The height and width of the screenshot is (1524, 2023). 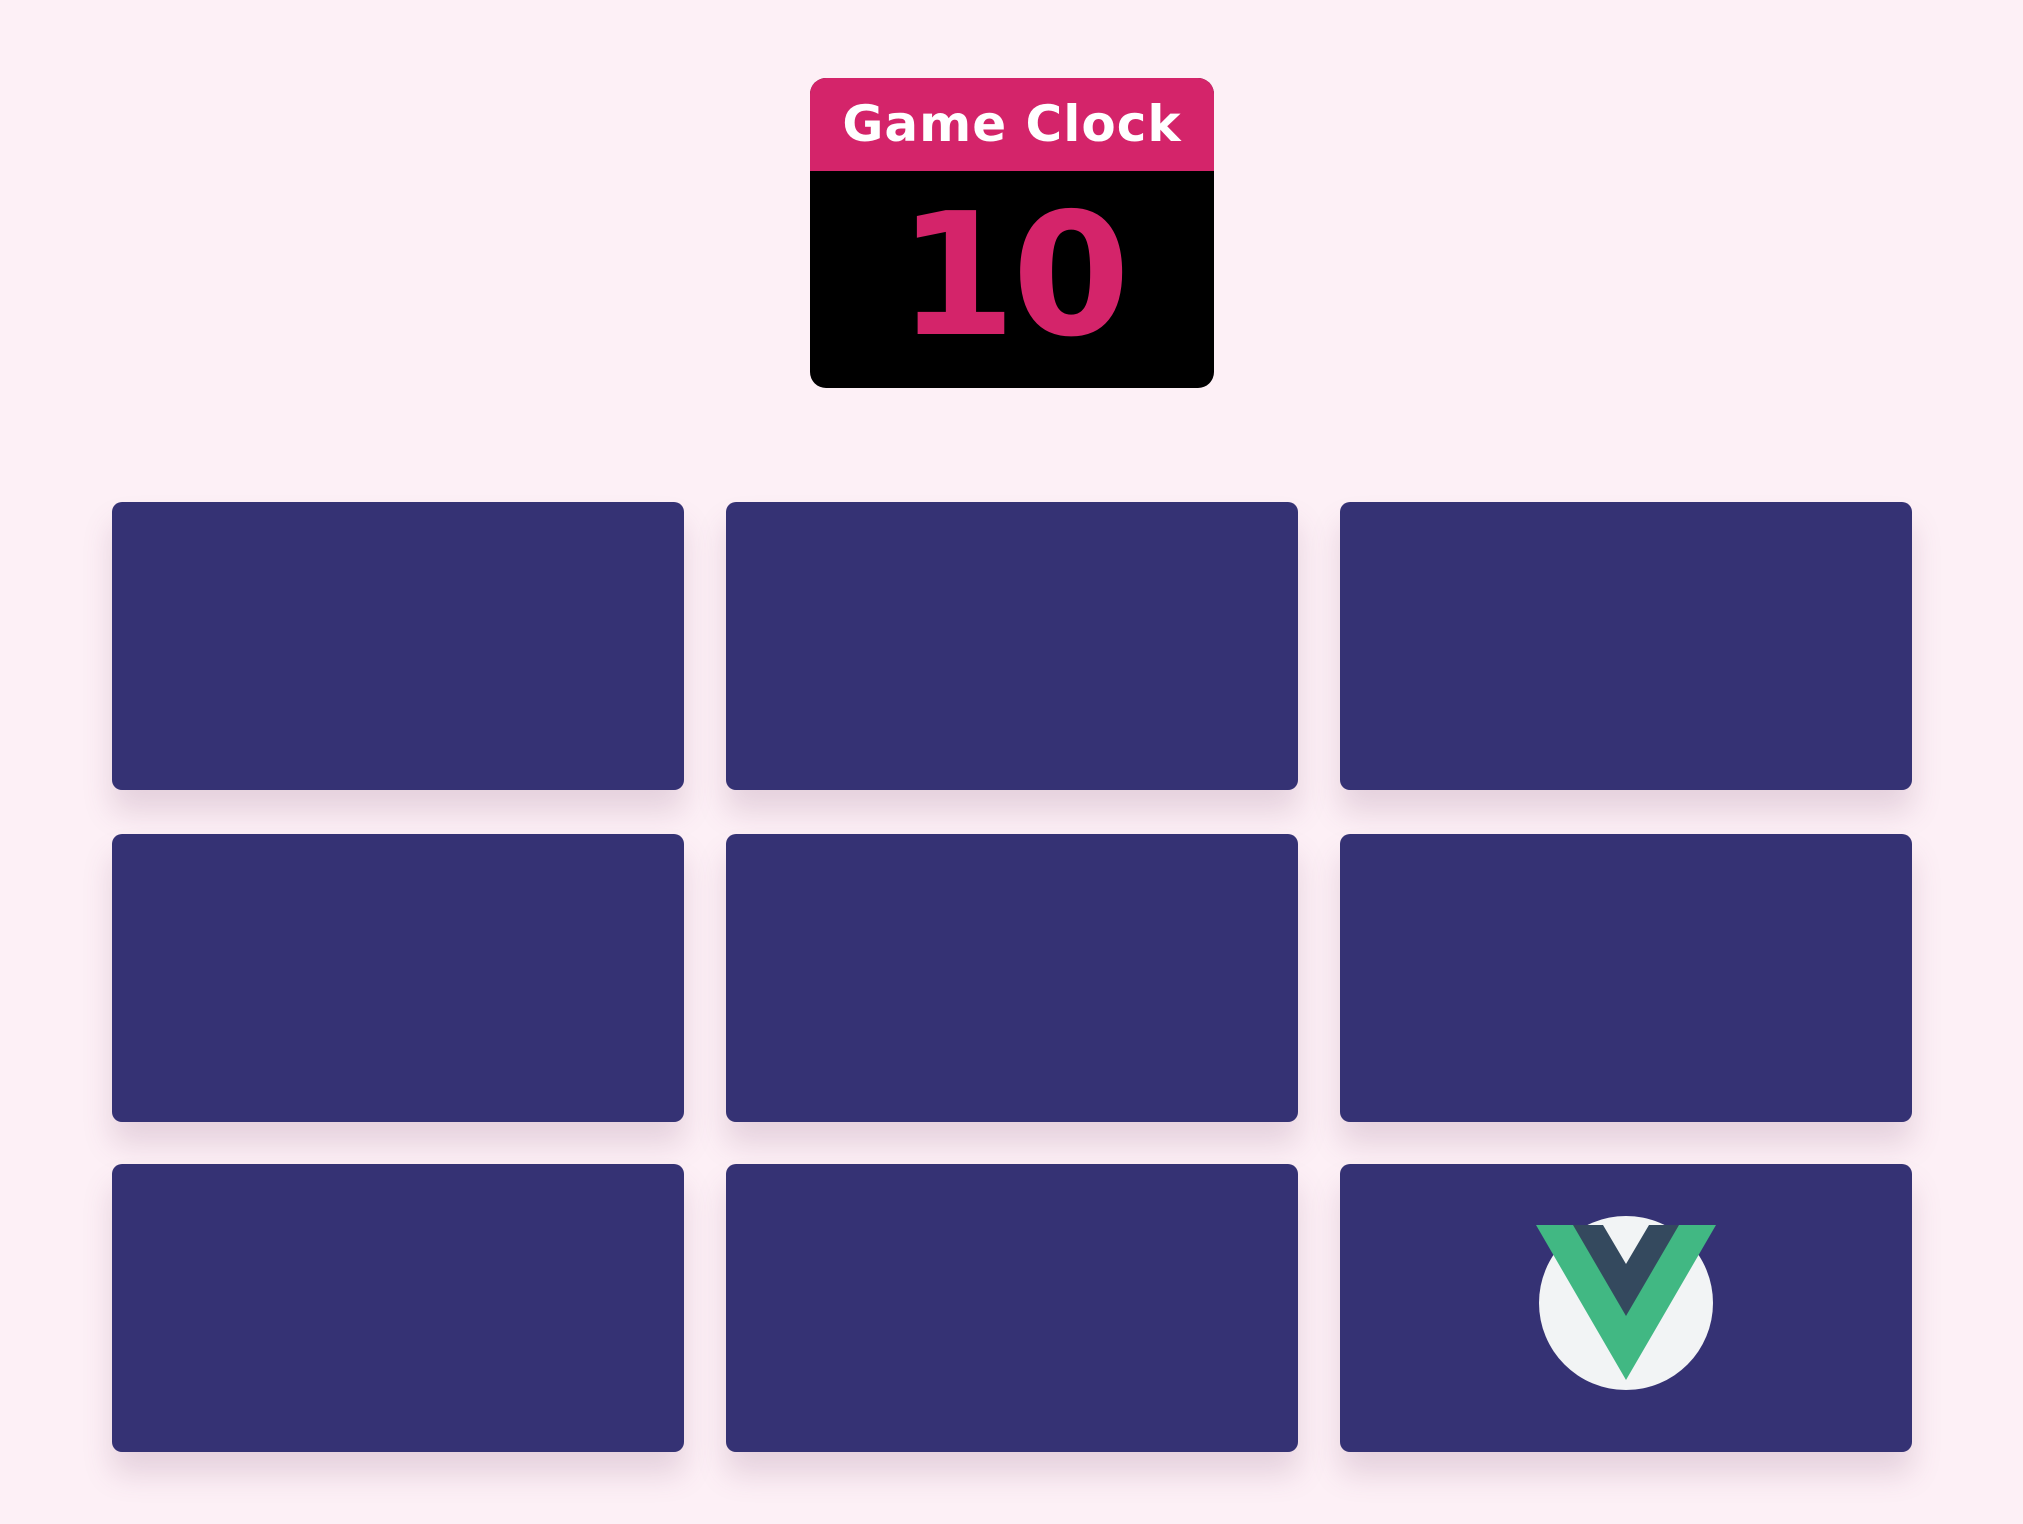 I want to click on game-clock-title: Game Clock, so click(x=1012, y=124).